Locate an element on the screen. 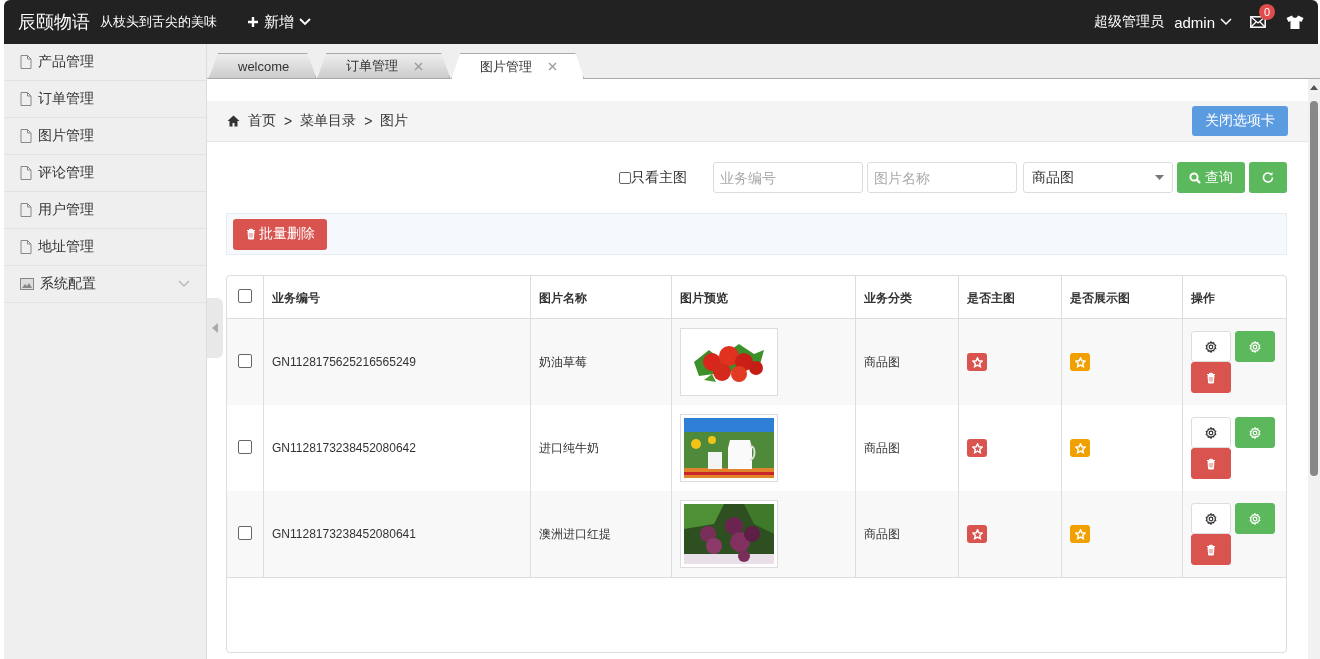 The width and height of the screenshot is (1320, 659). breadcrumb-link: 菜单目录 is located at coordinates (328, 121).